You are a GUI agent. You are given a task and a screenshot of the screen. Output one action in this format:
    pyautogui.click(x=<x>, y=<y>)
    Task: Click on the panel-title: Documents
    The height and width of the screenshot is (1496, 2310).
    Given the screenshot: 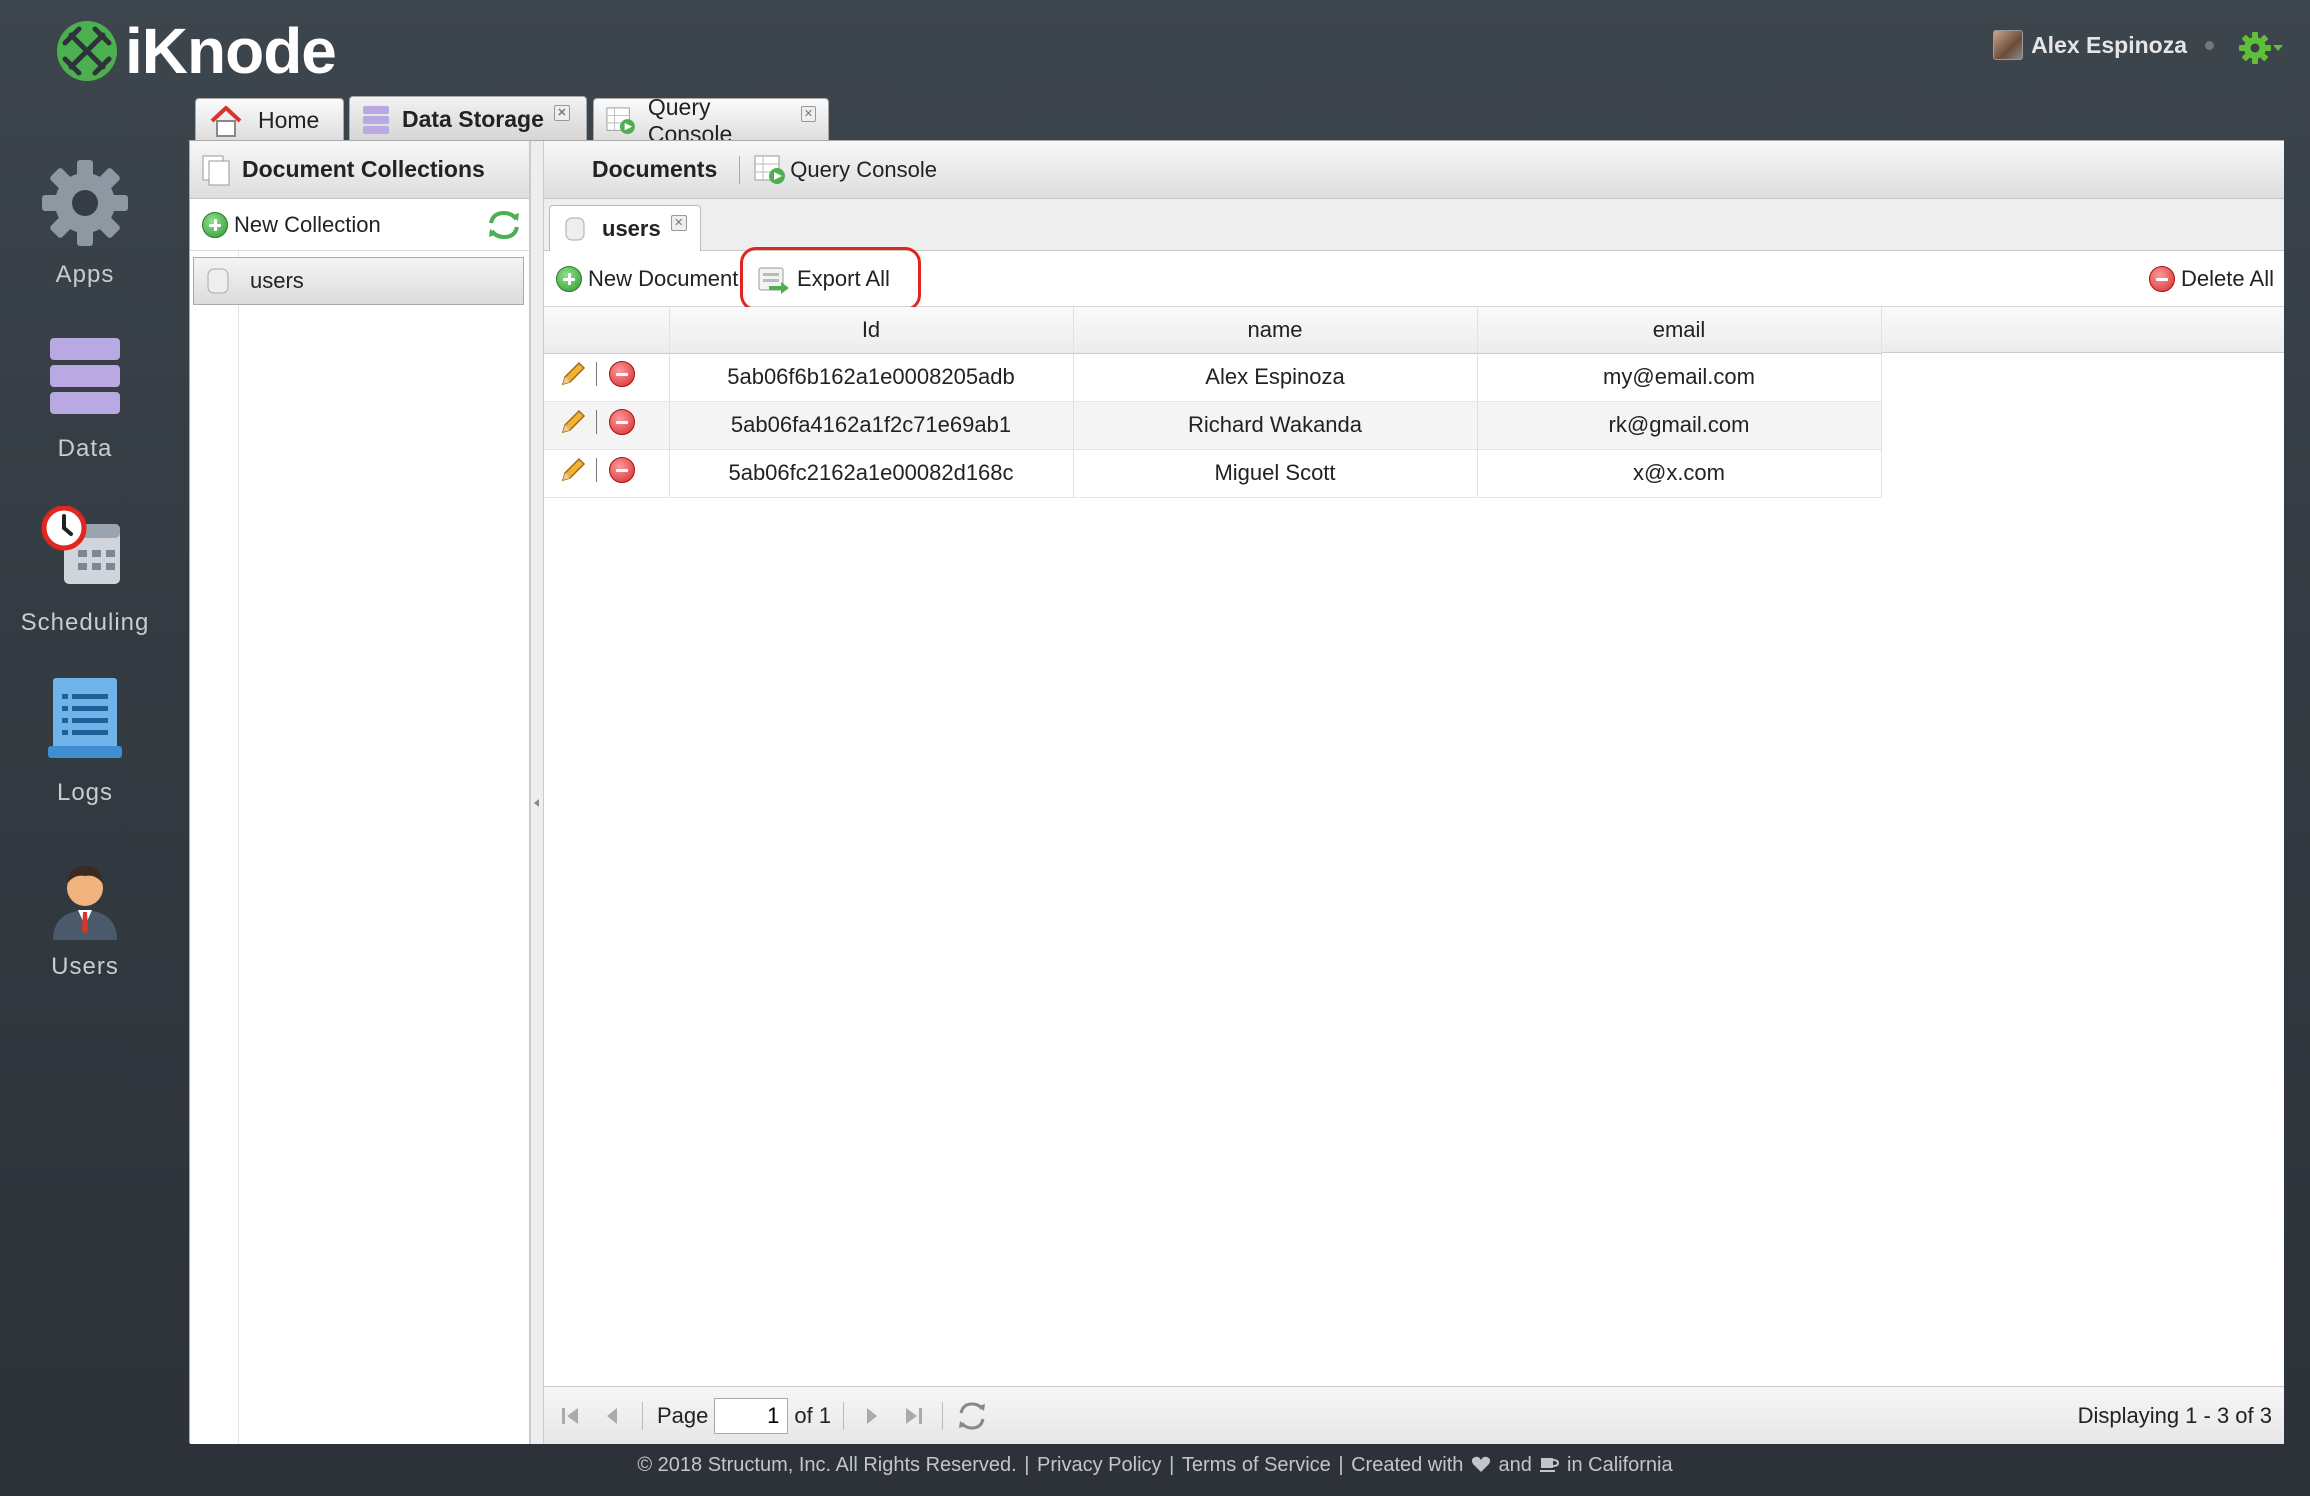 What is the action you would take?
    pyautogui.click(x=655, y=169)
    